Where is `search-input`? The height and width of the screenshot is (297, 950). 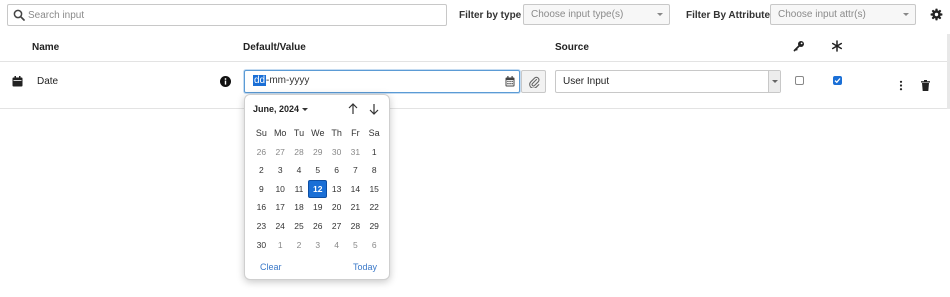 search-input is located at coordinates (233, 15).